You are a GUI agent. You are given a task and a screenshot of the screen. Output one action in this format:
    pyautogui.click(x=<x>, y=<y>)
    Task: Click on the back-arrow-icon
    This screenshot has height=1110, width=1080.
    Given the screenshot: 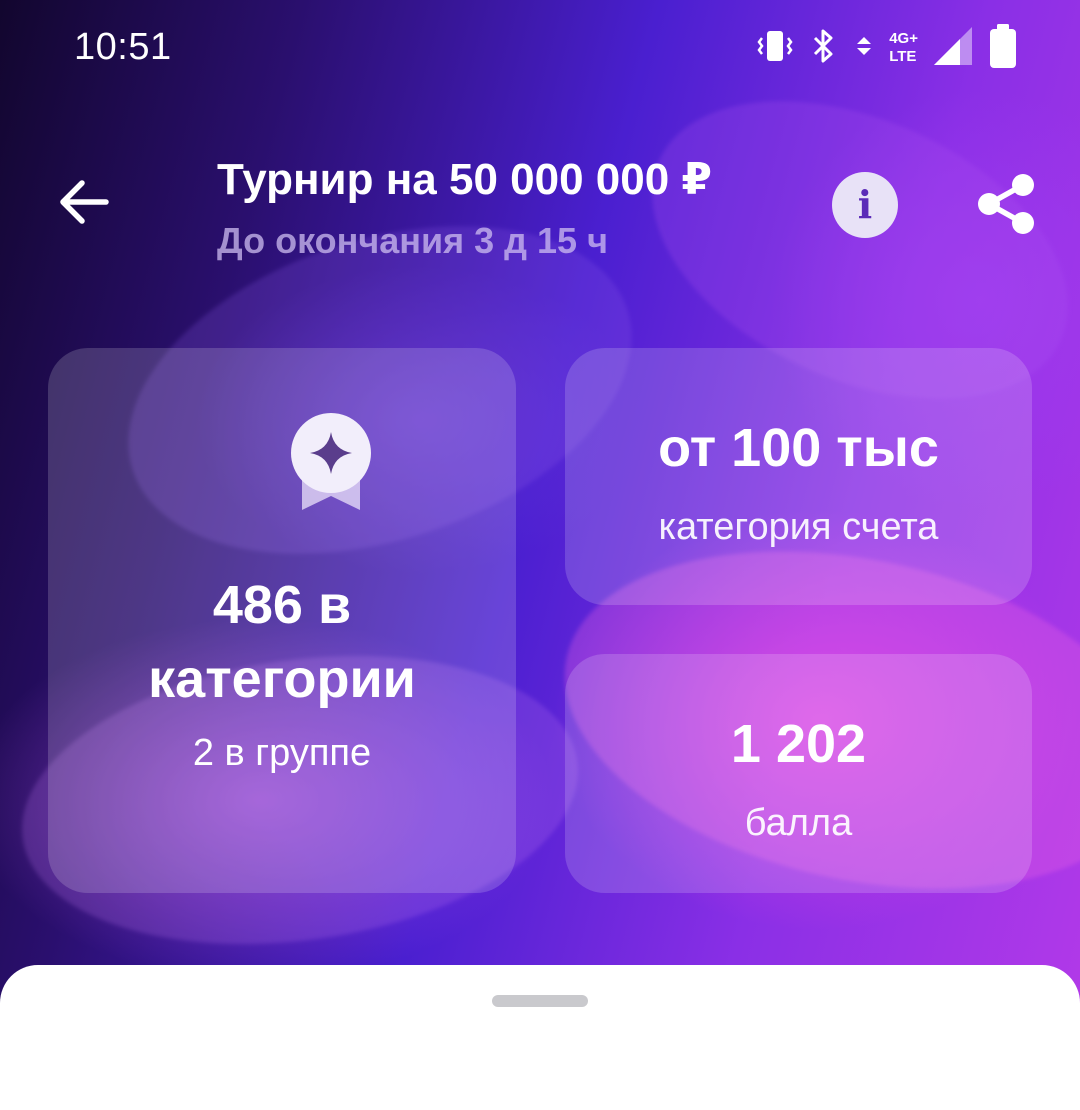 What is the action you would take?
    pyautogui.click(x=84, y=204)
    